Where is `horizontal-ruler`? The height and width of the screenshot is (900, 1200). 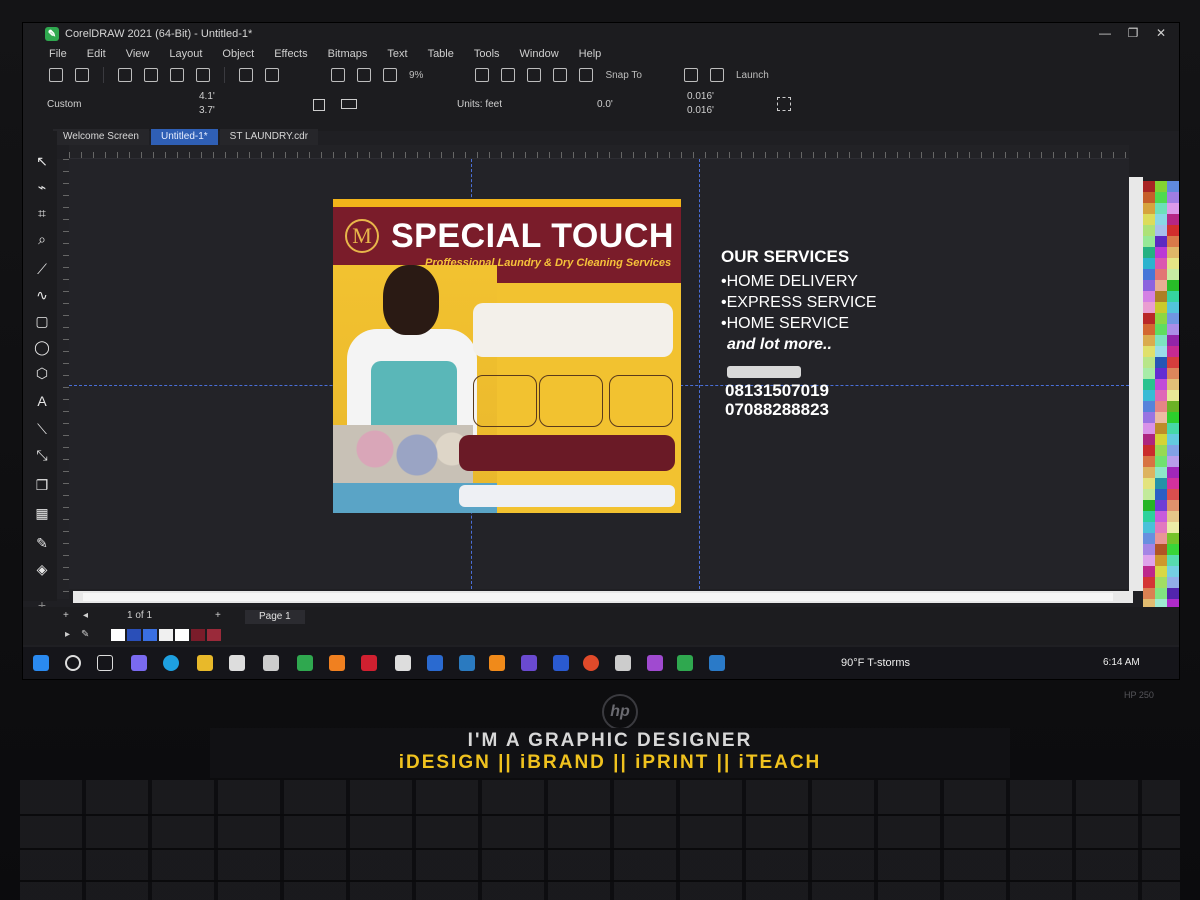
horizontal-ruler is located at coordinates (599, 152).